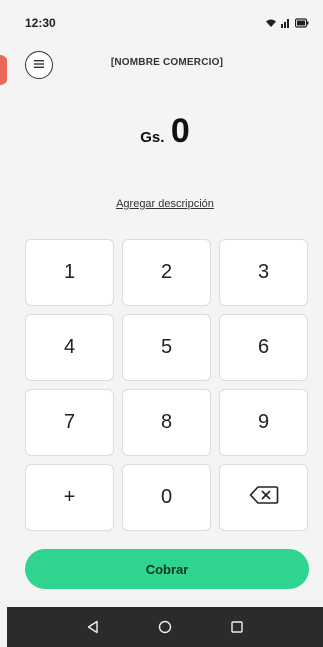 This screenshot has width=323, height=647. I want to click on key-7: 7, so click(69, 422).